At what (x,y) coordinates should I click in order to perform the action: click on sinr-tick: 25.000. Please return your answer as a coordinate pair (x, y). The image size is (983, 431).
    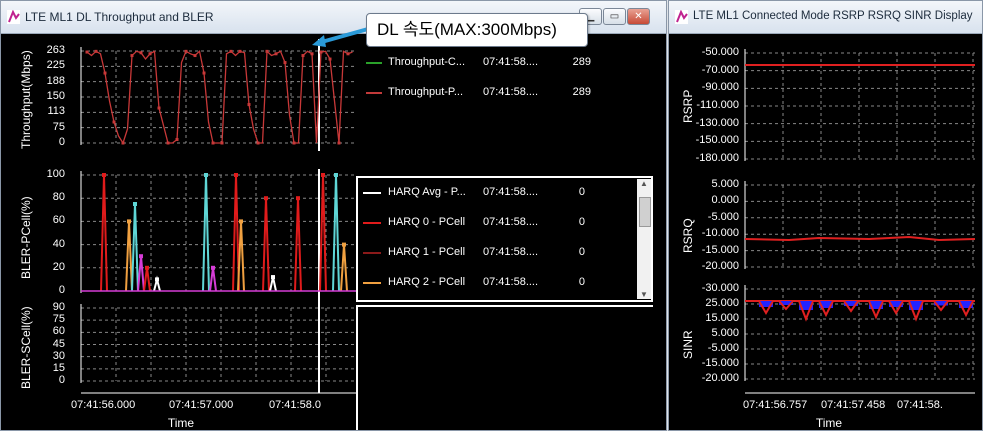
    Looking at the image, I should click on (722, 303).